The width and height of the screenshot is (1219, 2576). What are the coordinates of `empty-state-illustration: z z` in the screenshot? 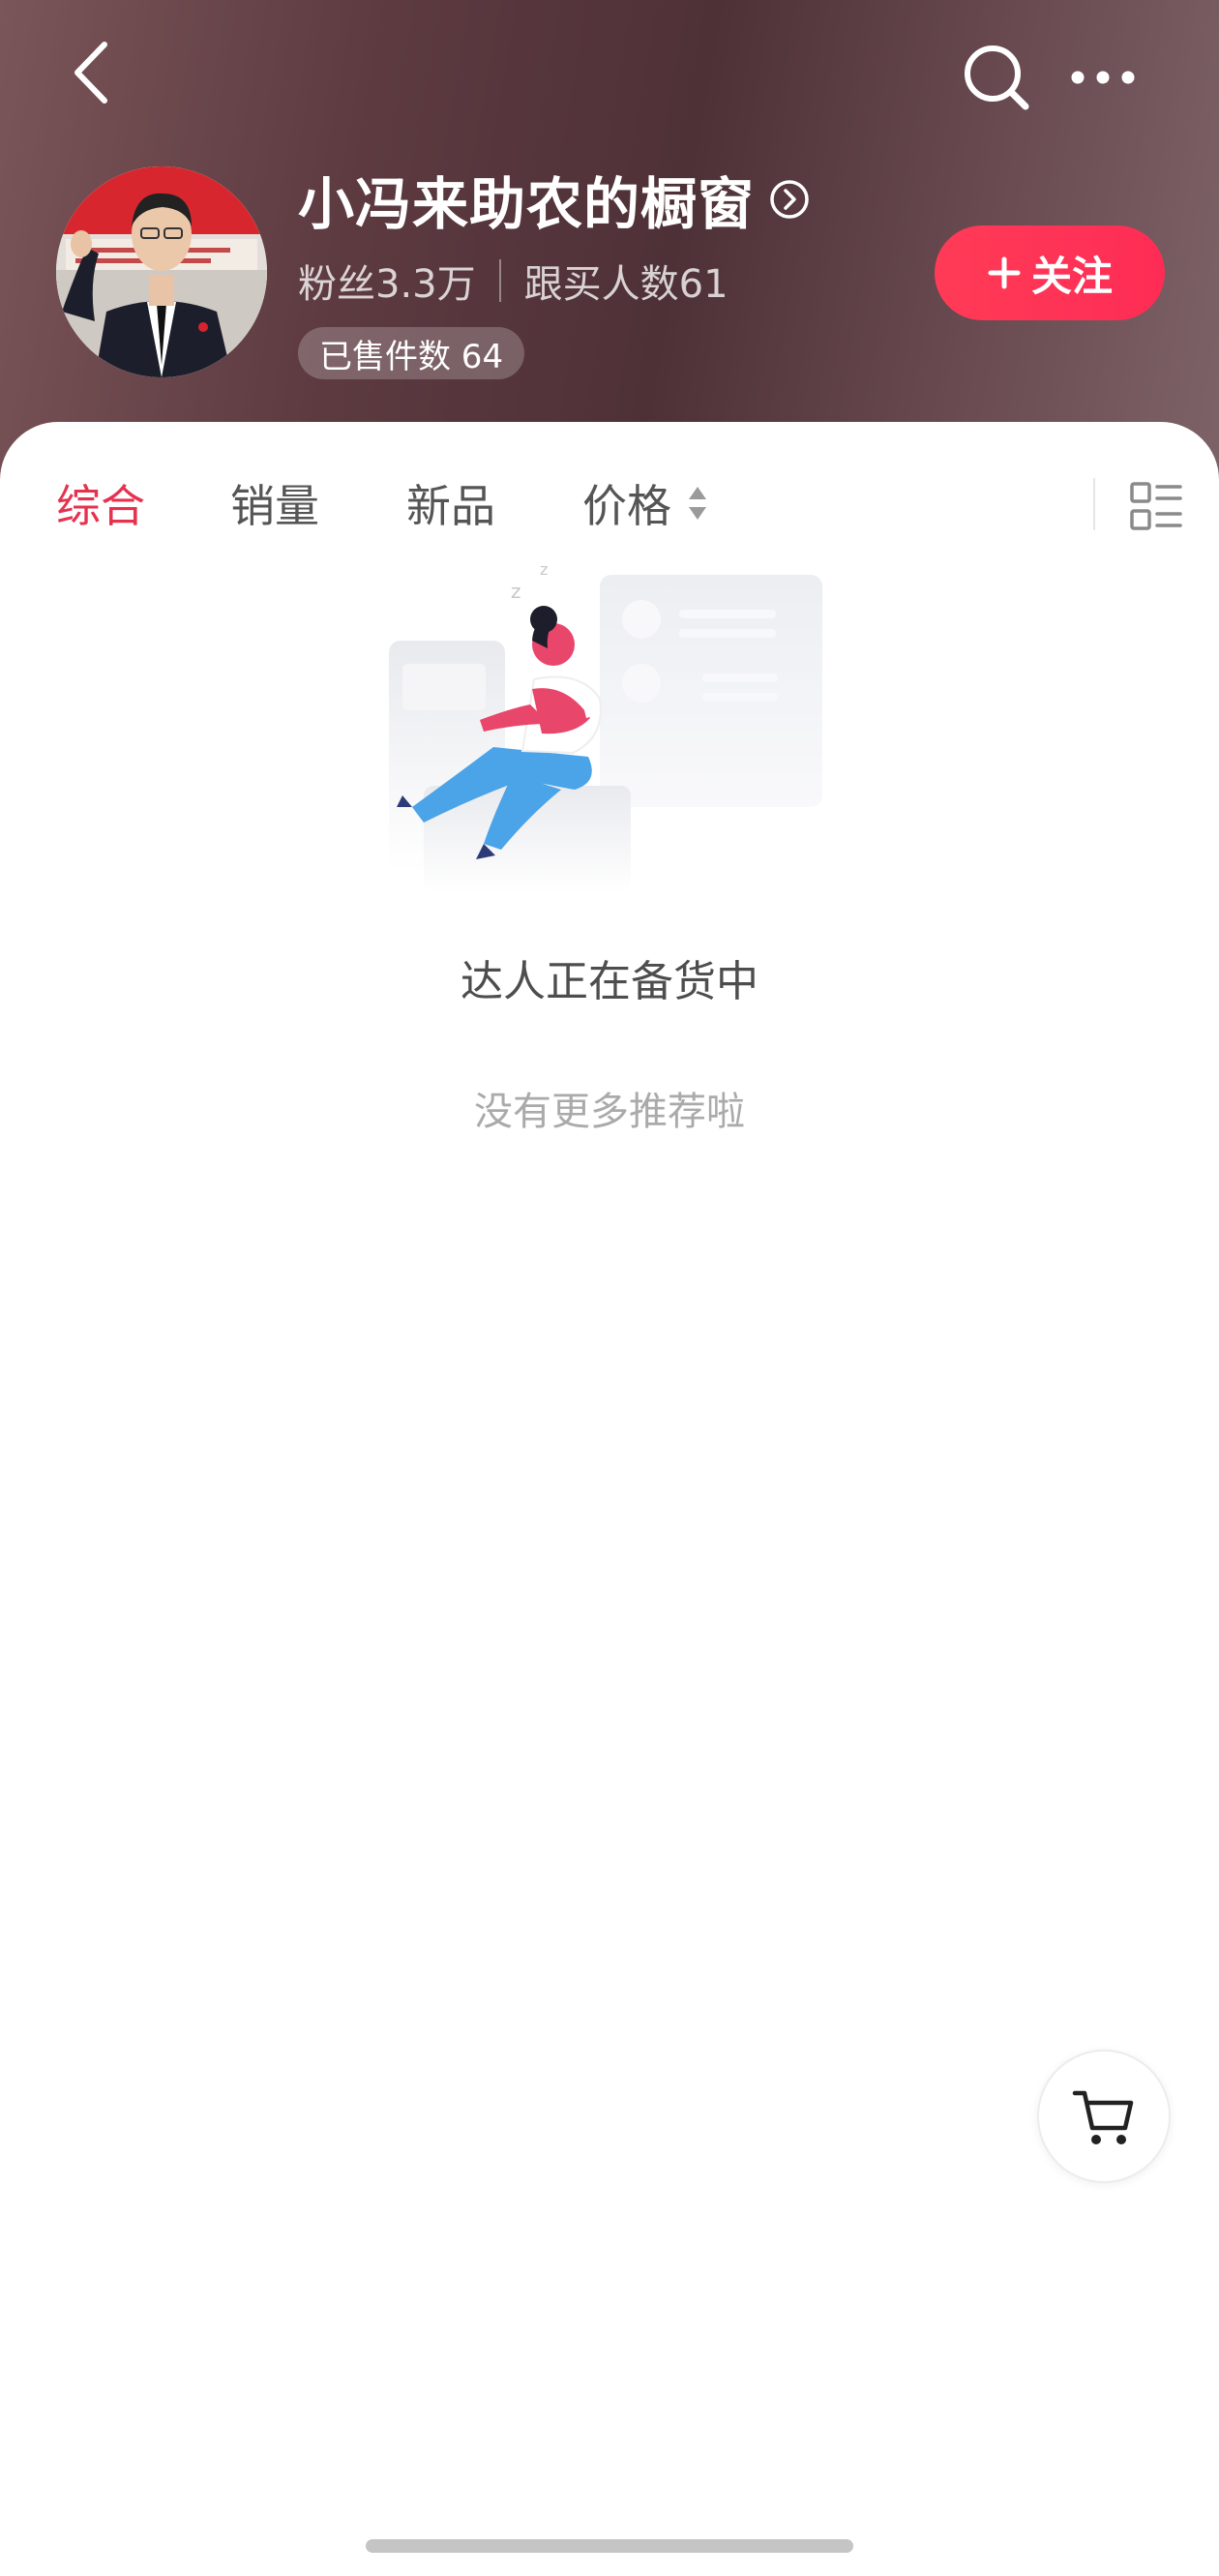 It's located at (609, 742).